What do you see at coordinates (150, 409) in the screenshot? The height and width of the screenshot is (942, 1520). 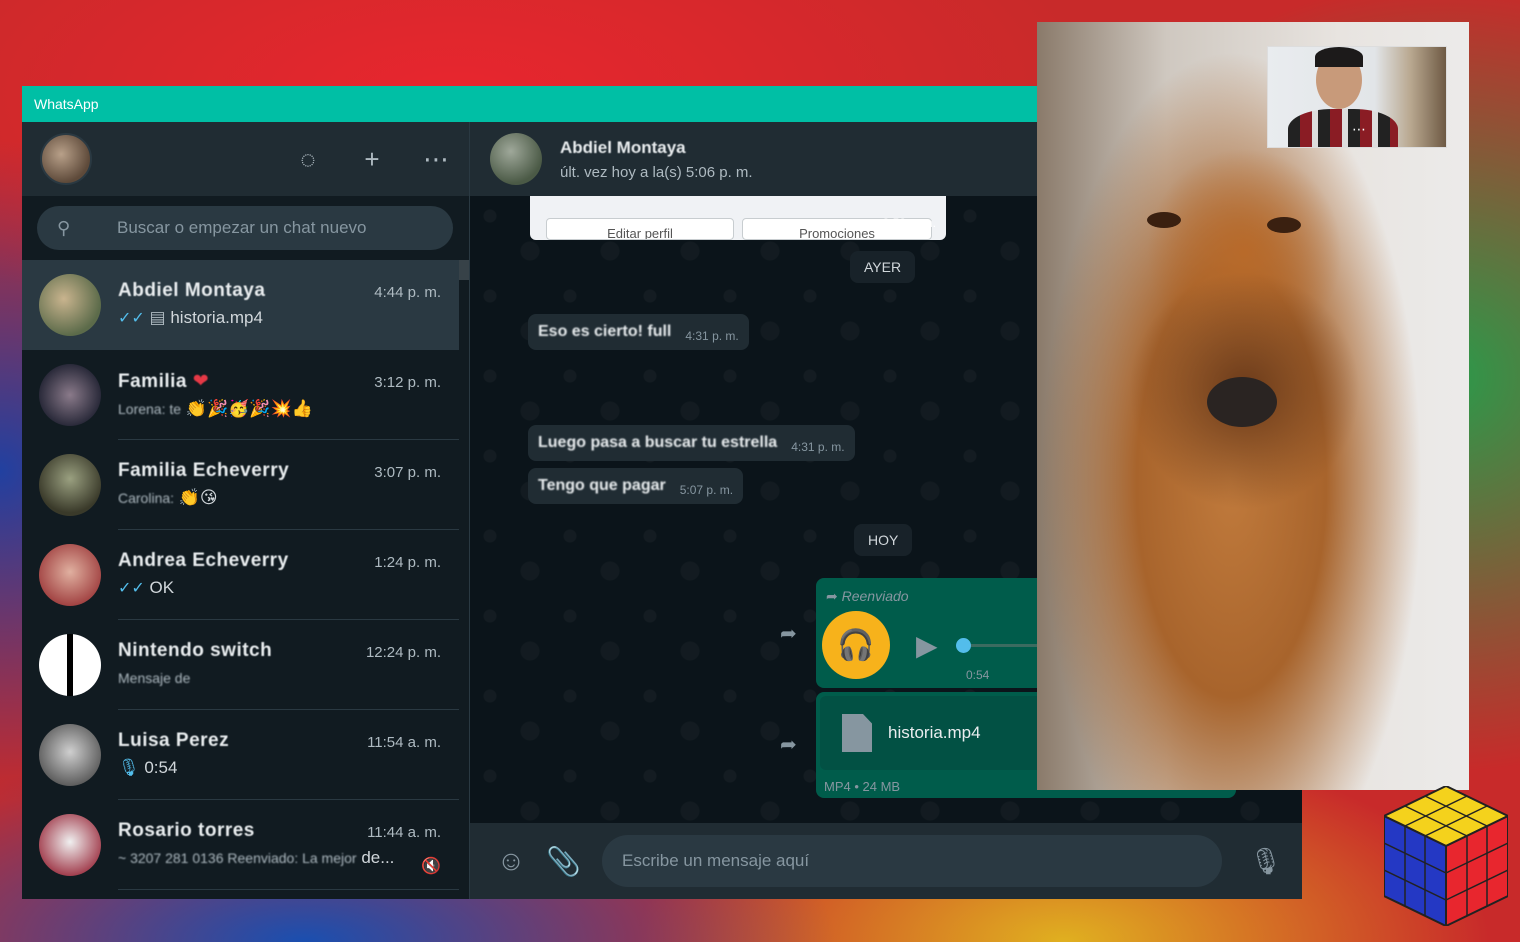 I see `chat-preview-sender: Lorena: te` at bounding box center [150, 409].